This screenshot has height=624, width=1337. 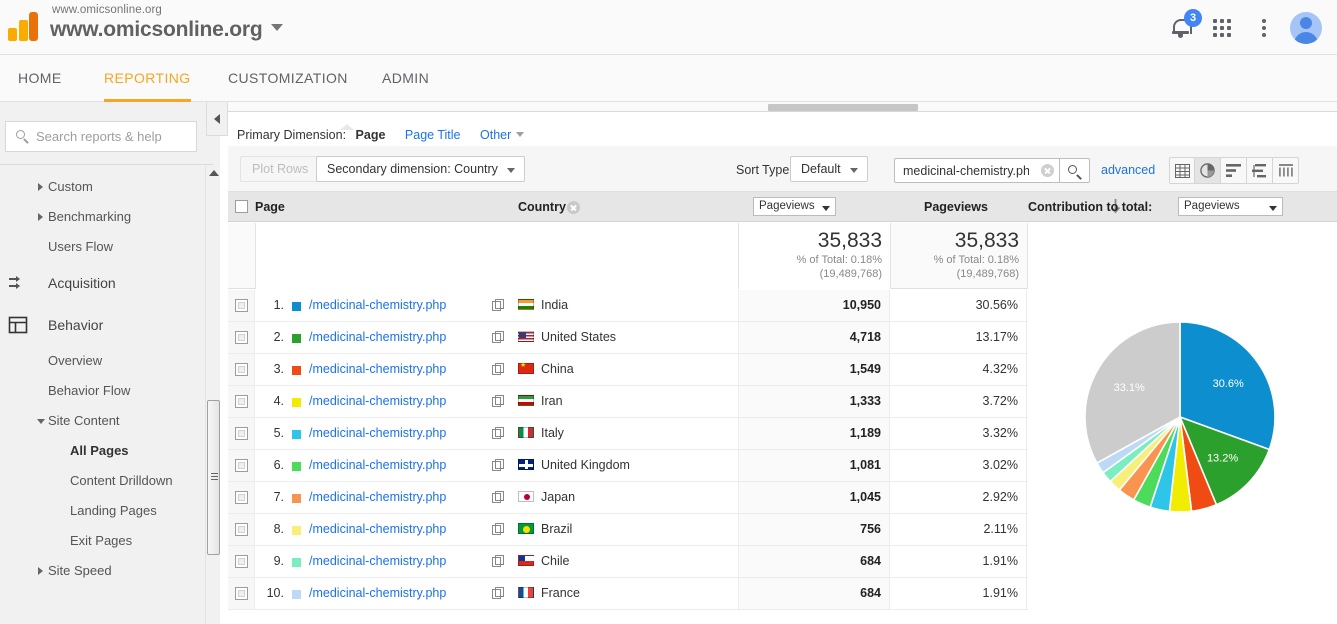 I want to click on tab-admin: ADMIN, so click(x=405, y=78).